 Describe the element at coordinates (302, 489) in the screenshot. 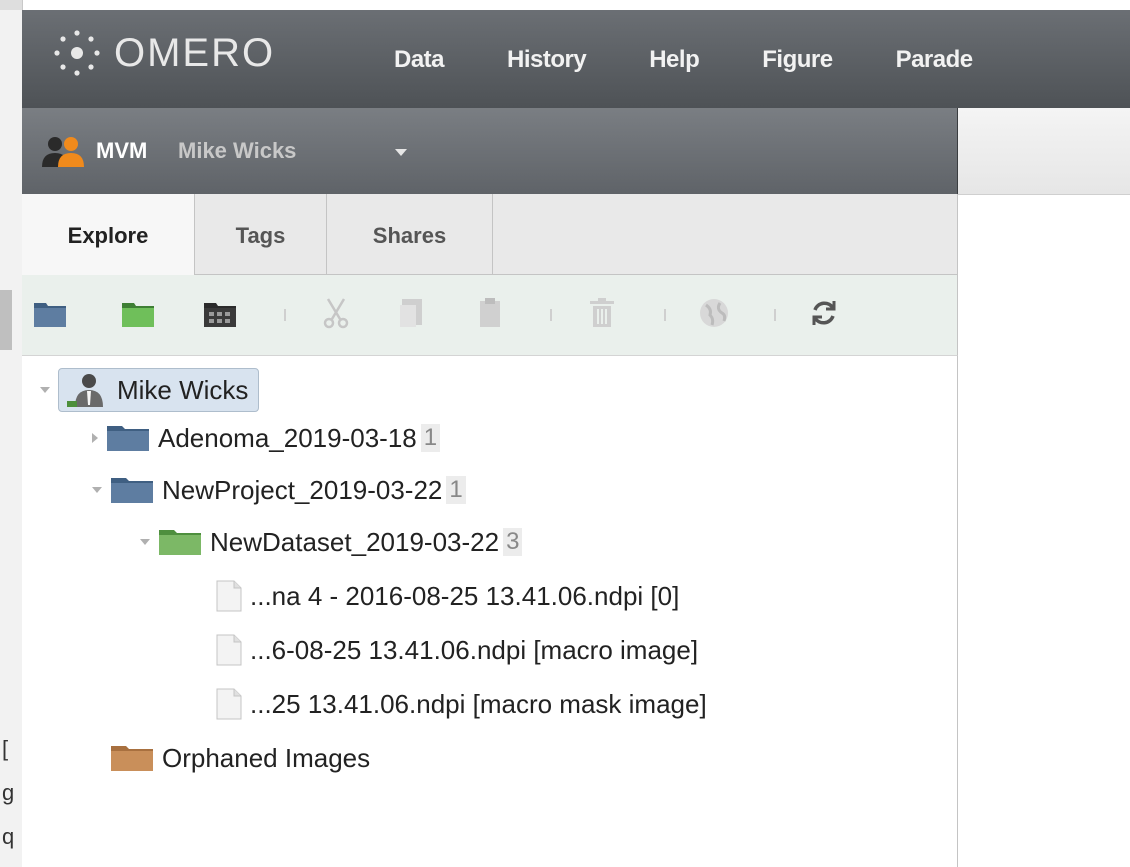

I see `project-label: NewProject_2019-03-22` at that location.